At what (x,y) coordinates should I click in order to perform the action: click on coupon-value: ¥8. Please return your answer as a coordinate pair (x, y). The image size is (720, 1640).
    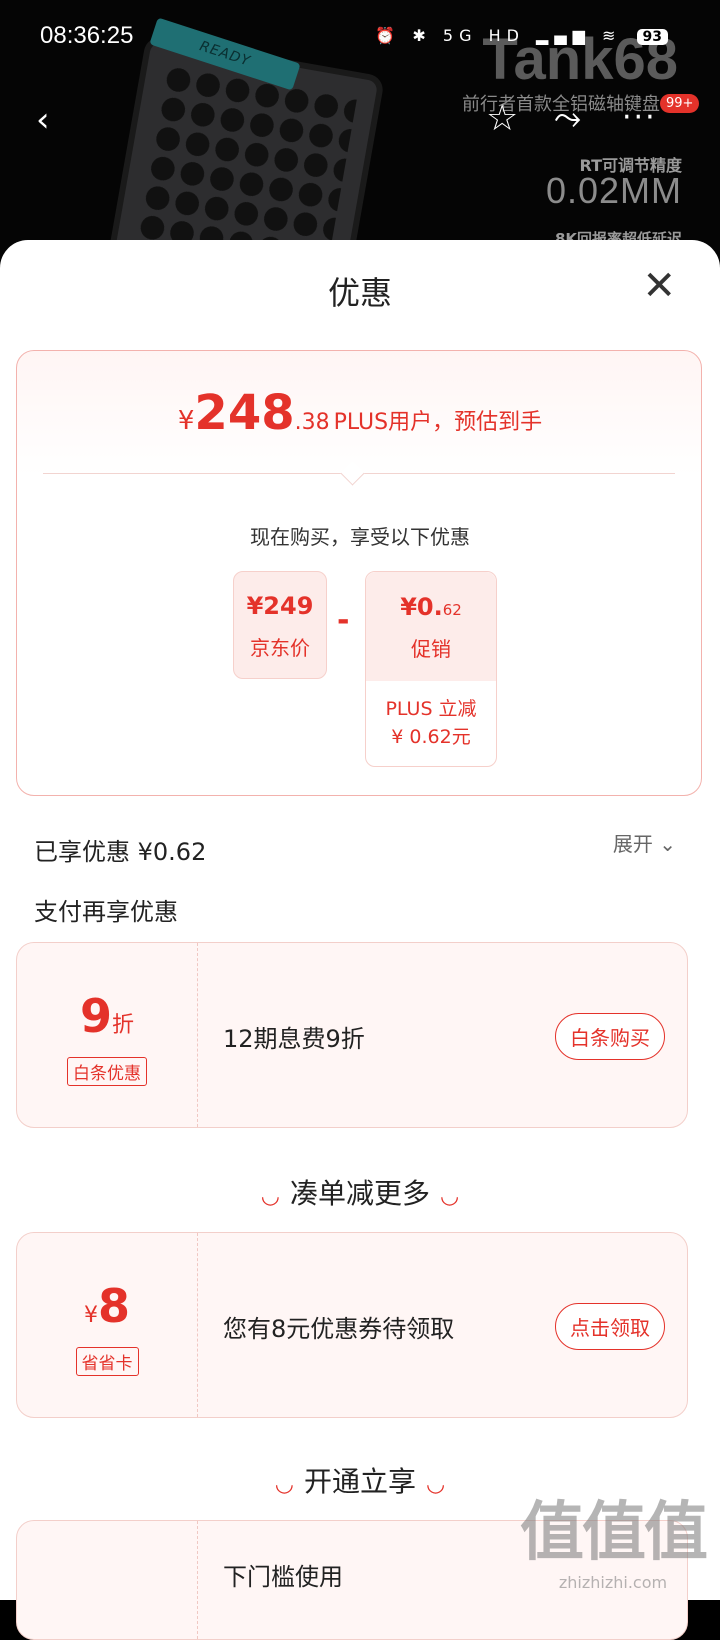
    Looking at the image, I should click on (106, 1306).